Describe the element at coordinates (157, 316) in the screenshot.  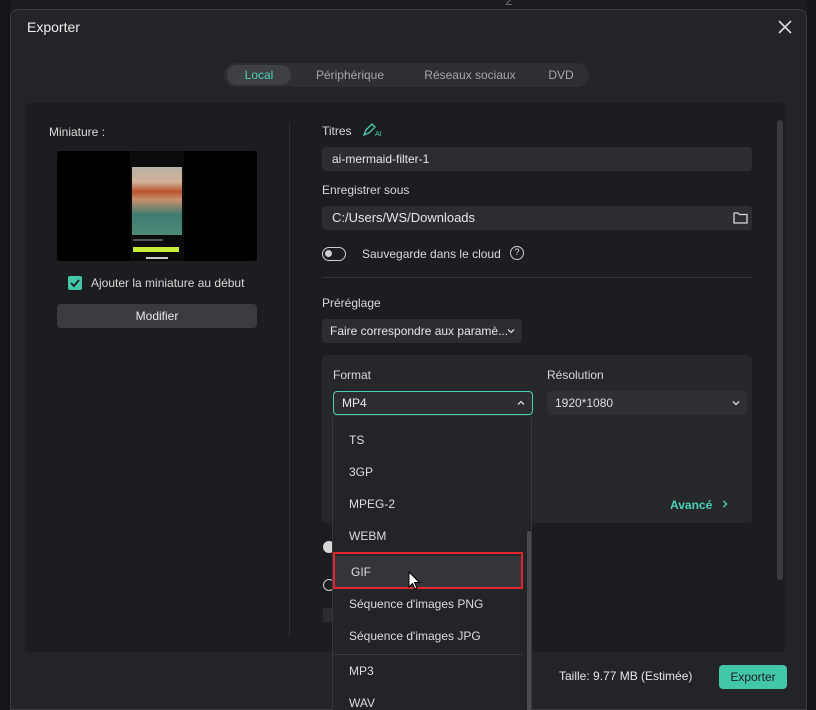
I see `modify-thumbnail-button: Modifier` at that location.